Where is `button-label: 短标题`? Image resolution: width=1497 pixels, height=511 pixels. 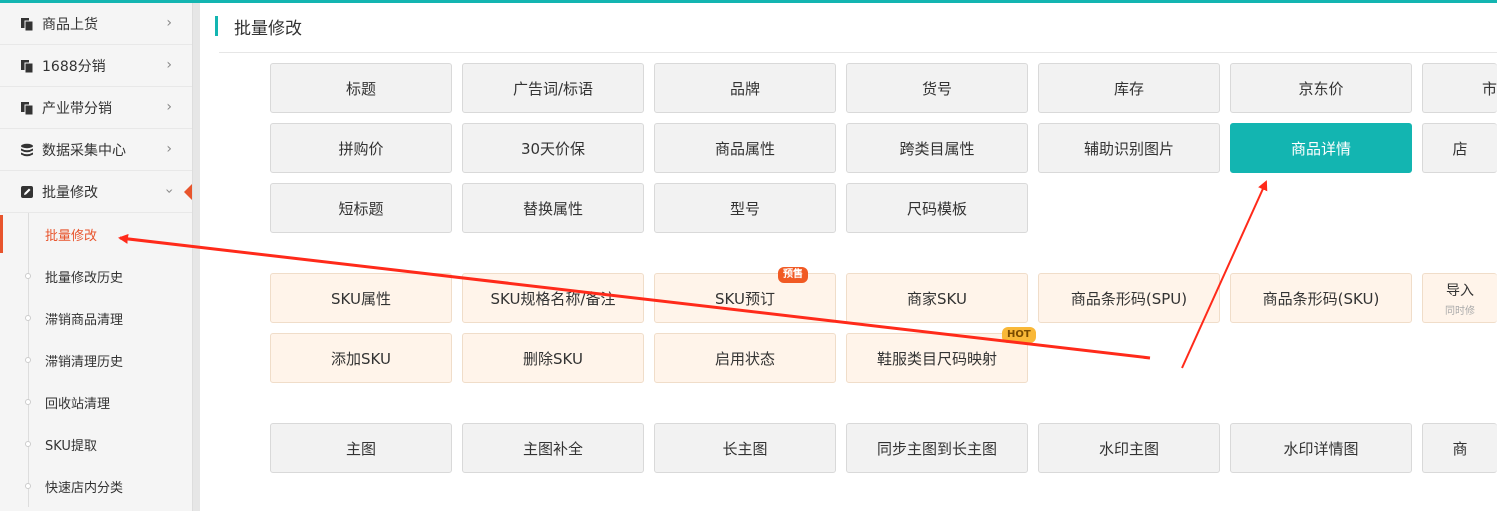
button-label: 短标题 is located at coordinates (361, 208).